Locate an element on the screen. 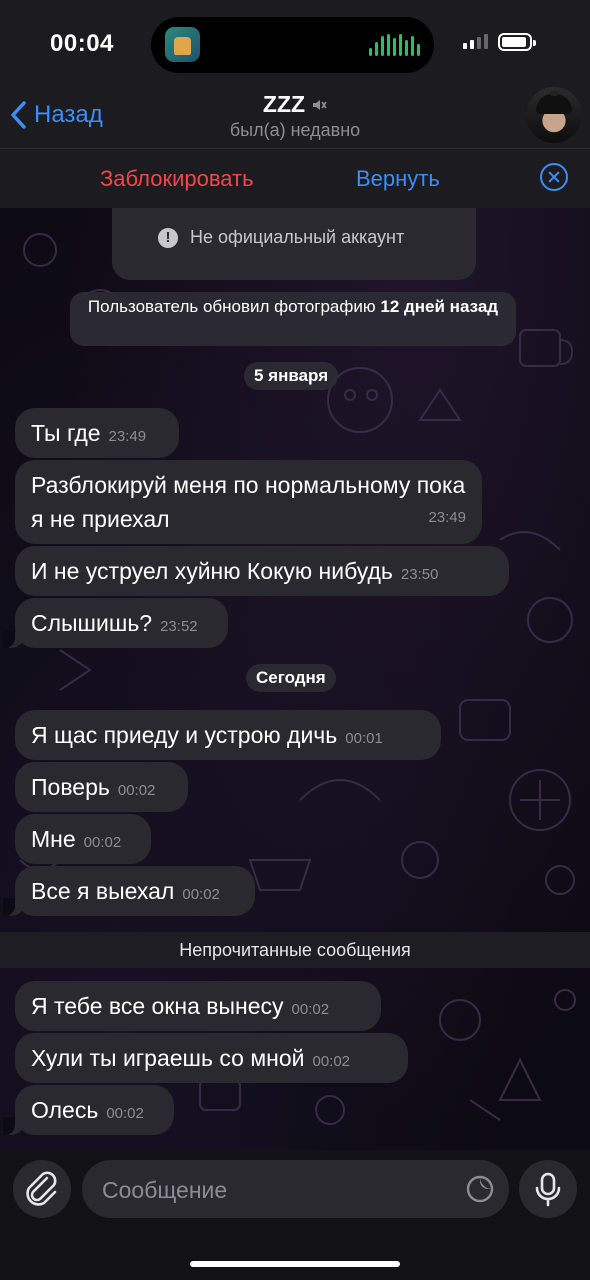 The image size is (590, 1280). sticker-icon is located at coordinates (480, 1189).